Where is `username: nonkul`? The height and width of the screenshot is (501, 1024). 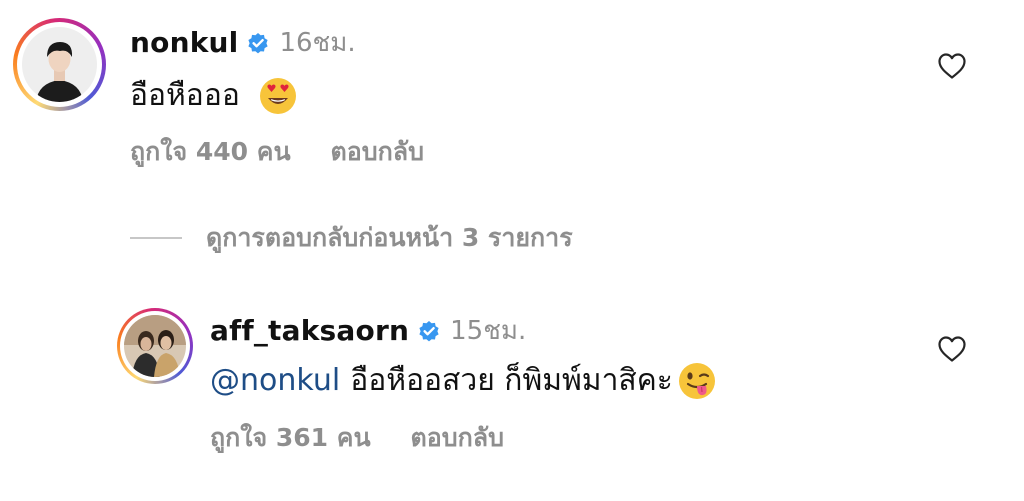
username: nonkul is located at coordinates (184, 42).